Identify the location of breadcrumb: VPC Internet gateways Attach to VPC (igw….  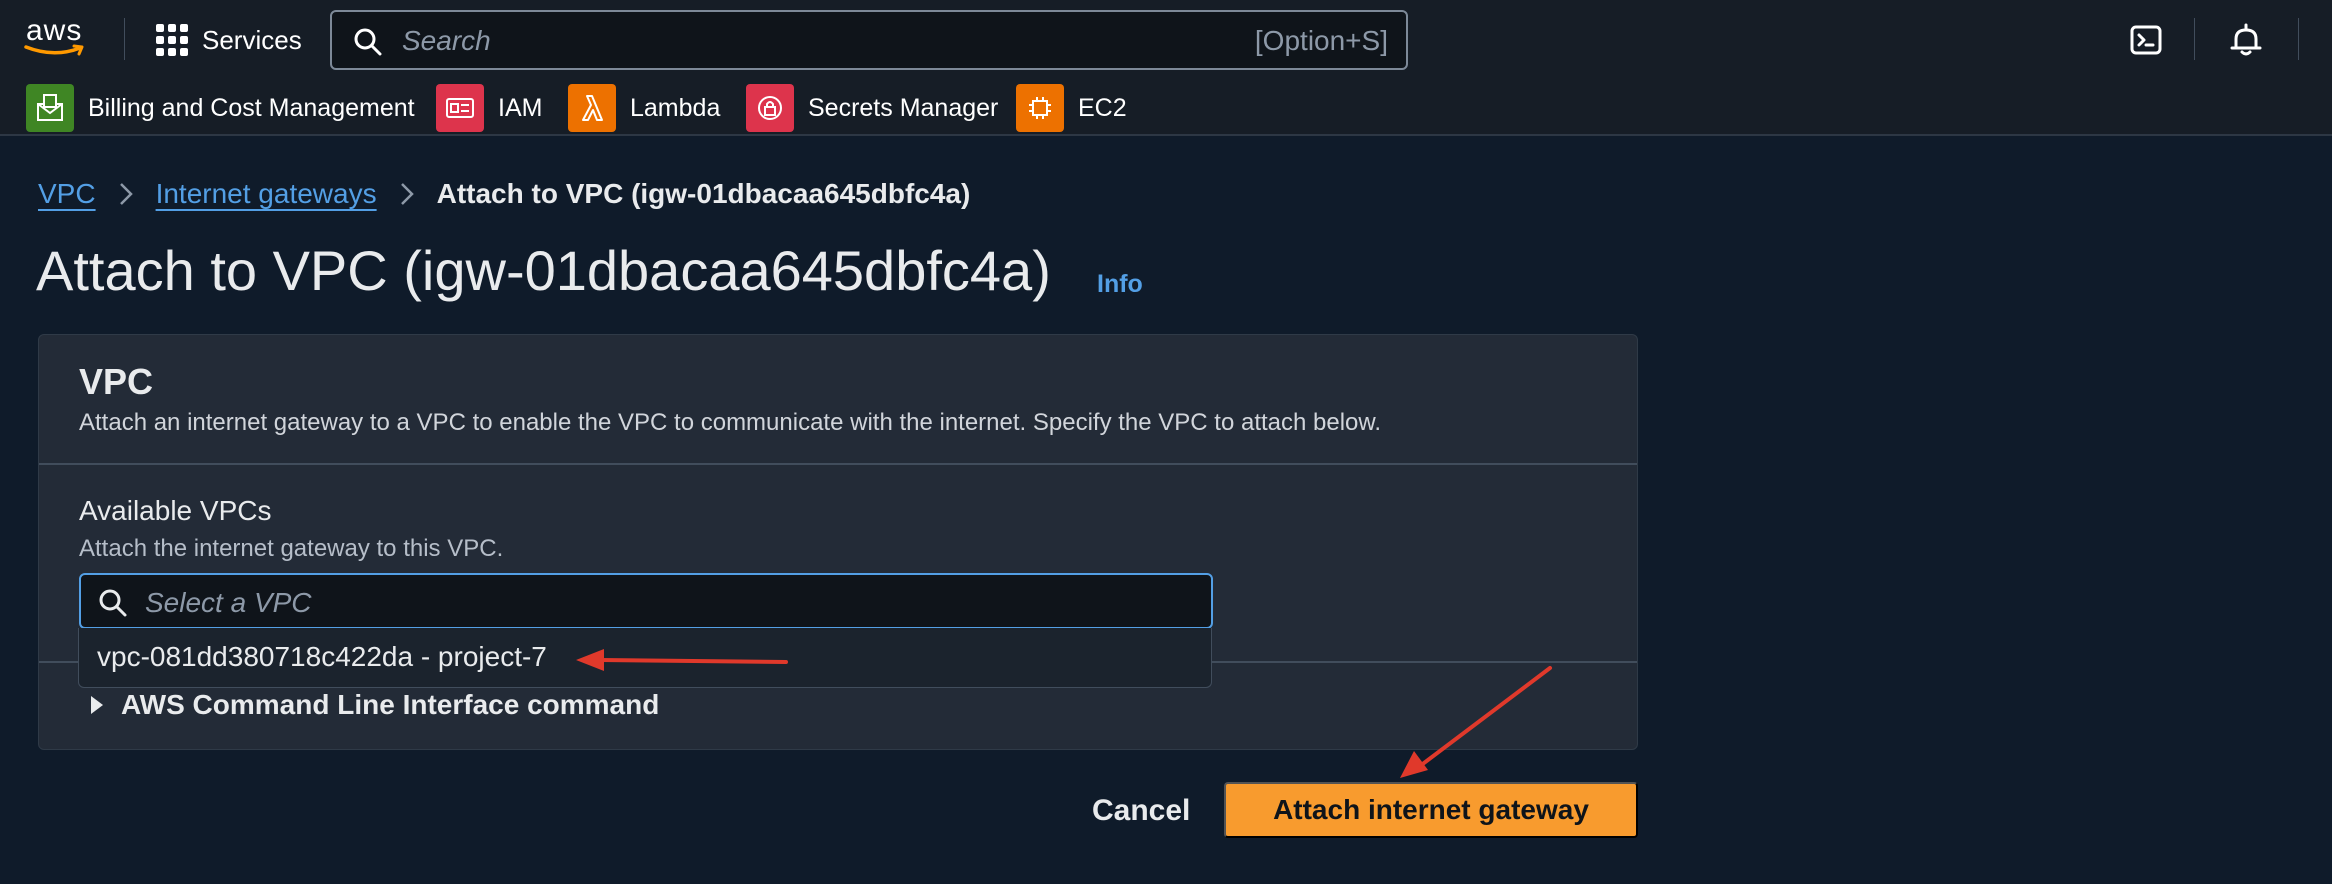
(504, 194).